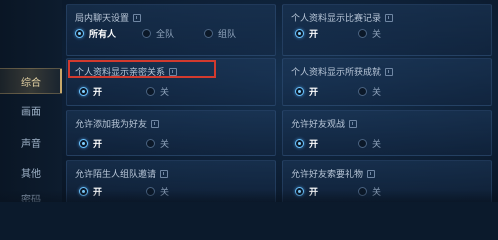 This screenshot has width=498, height=240. I want to click on radio-option-all: 所有人, so click(95, 33).